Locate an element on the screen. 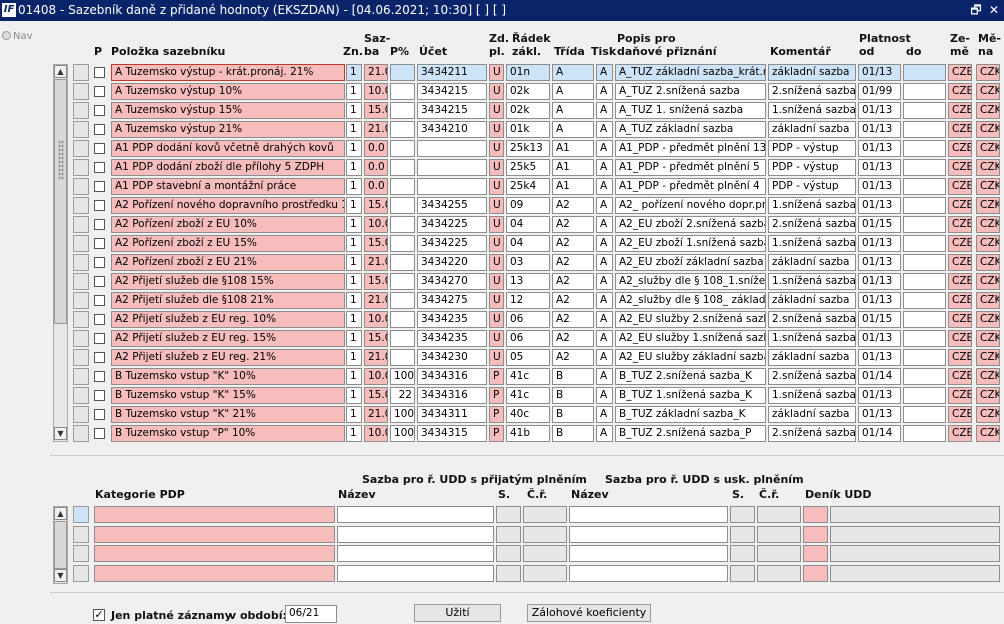 This screenshot has height=624, width=1004. cell-ucet: 3434230 is located at coordinates (452, 357).